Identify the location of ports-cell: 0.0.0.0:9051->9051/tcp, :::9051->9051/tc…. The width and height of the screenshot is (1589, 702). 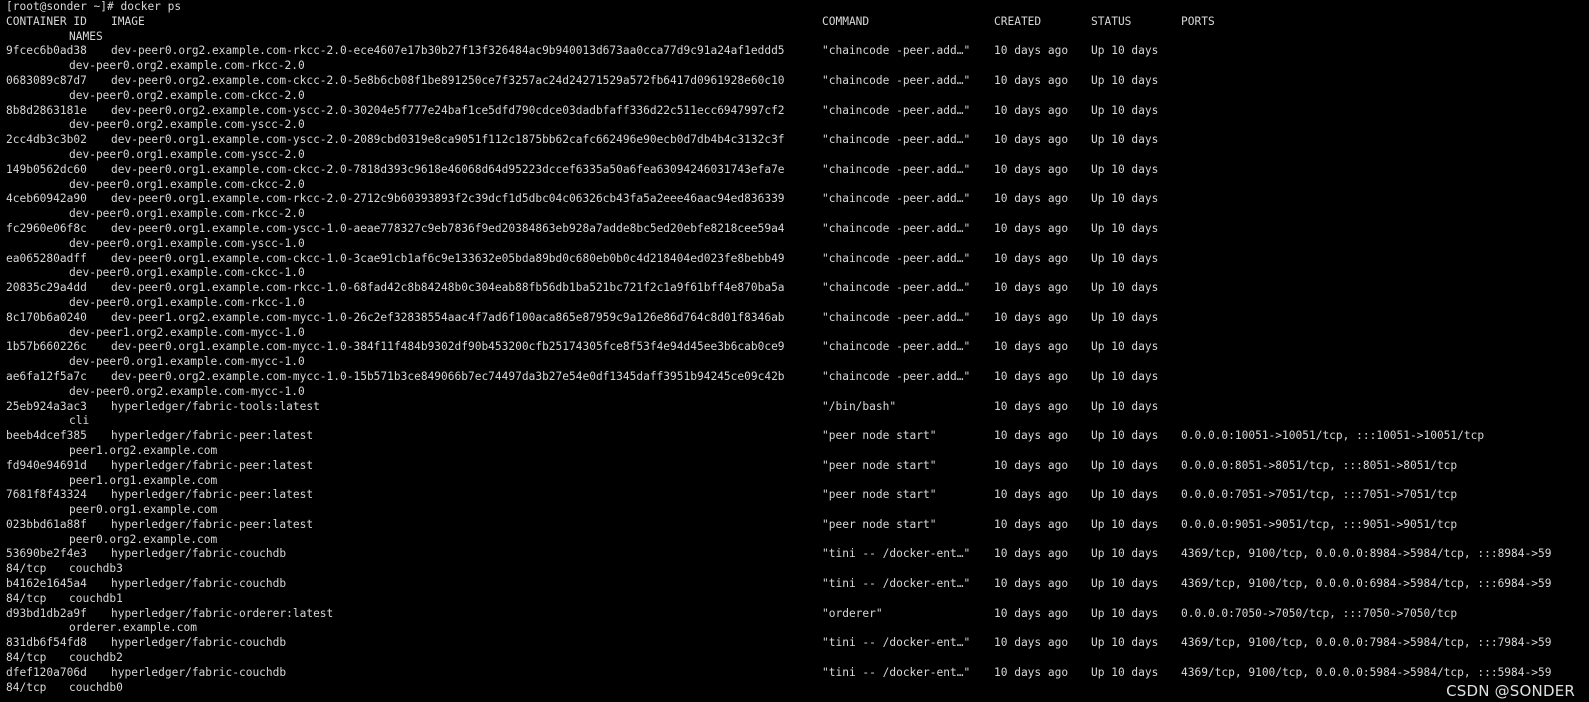
(1319, 524).